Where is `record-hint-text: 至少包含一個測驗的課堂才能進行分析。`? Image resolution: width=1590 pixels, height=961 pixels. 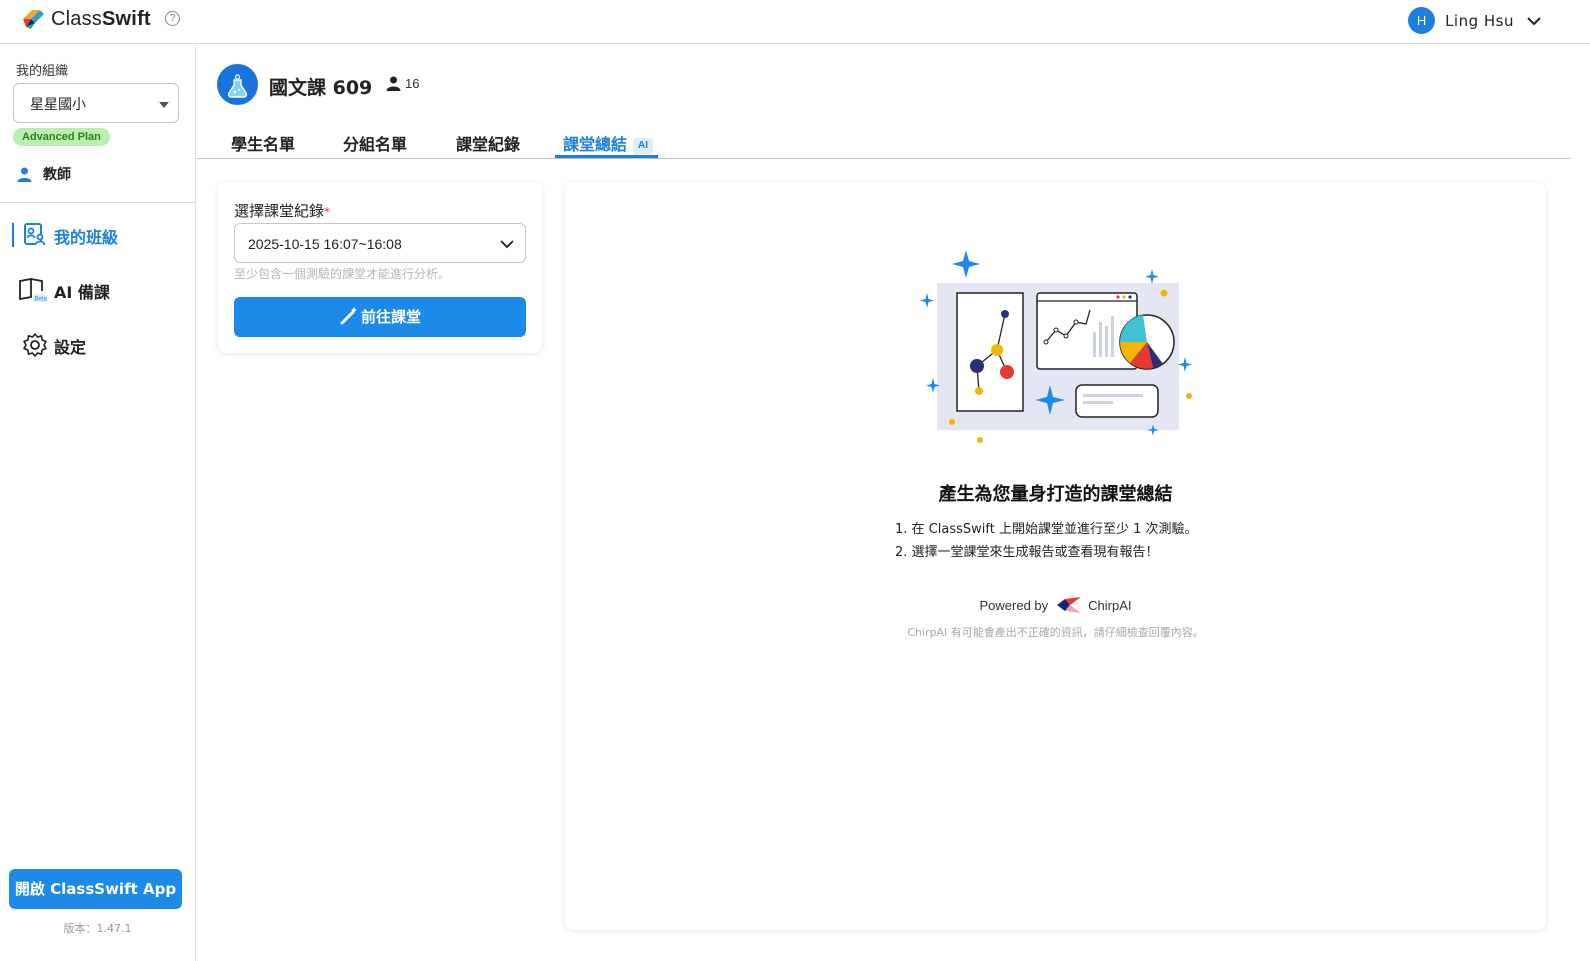 record-hint-text: 至少包含一個測驗的課堂才能進行分析。 is located at coordinates (342, 274).